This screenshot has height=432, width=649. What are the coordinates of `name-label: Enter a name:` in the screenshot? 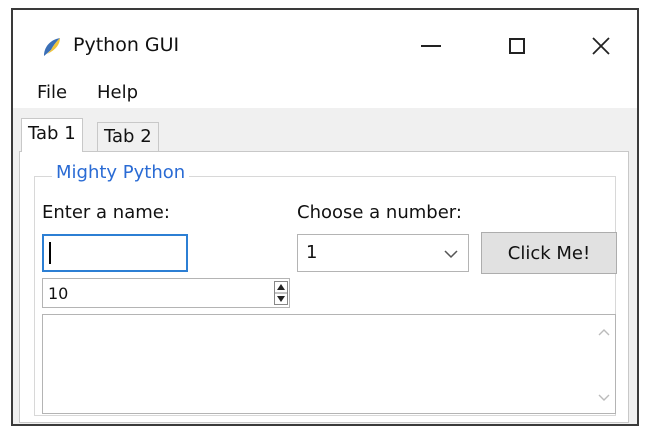 It's located at (106, 212).